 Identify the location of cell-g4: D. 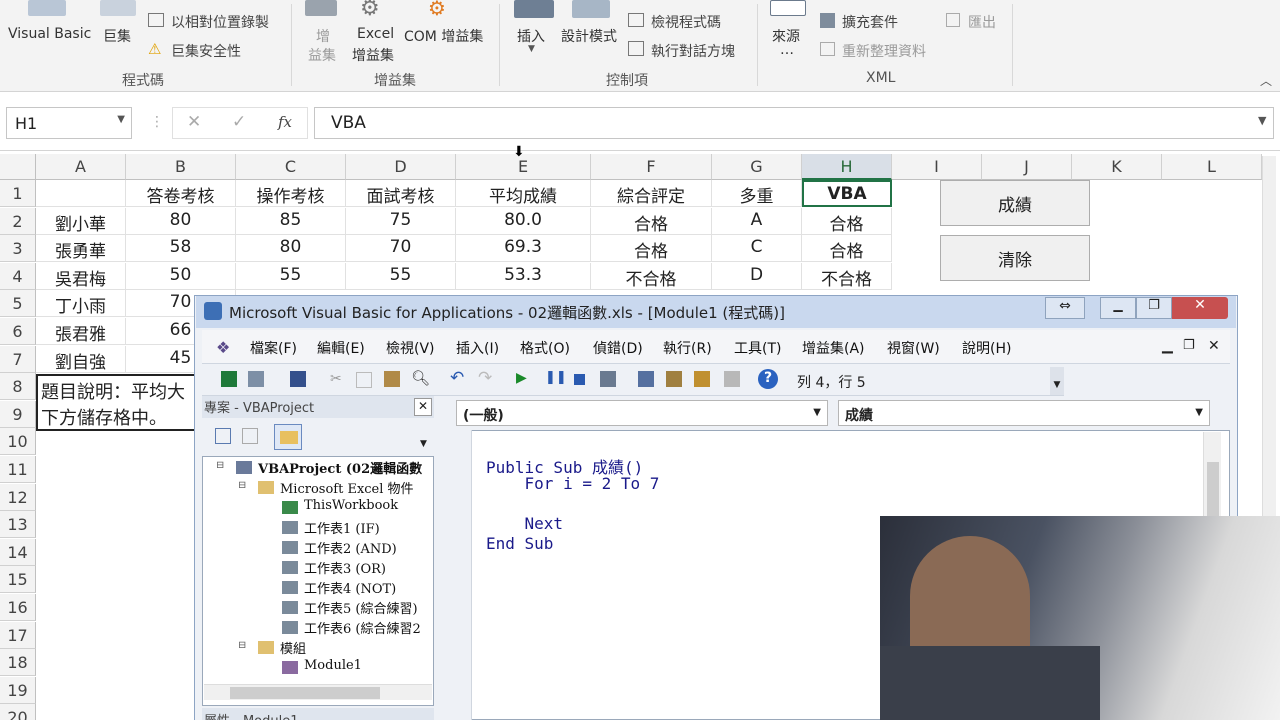
(757, 276).